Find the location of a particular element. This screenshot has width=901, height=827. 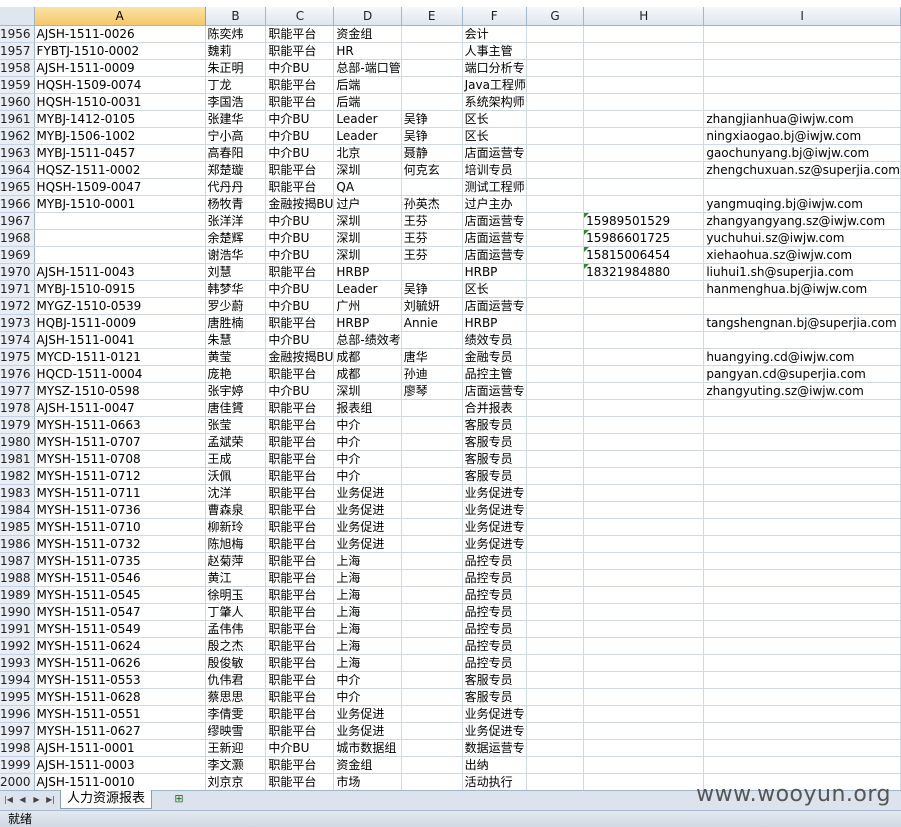

cell-a: AJSH-1511-0043 is located at coordinates (120, 272).